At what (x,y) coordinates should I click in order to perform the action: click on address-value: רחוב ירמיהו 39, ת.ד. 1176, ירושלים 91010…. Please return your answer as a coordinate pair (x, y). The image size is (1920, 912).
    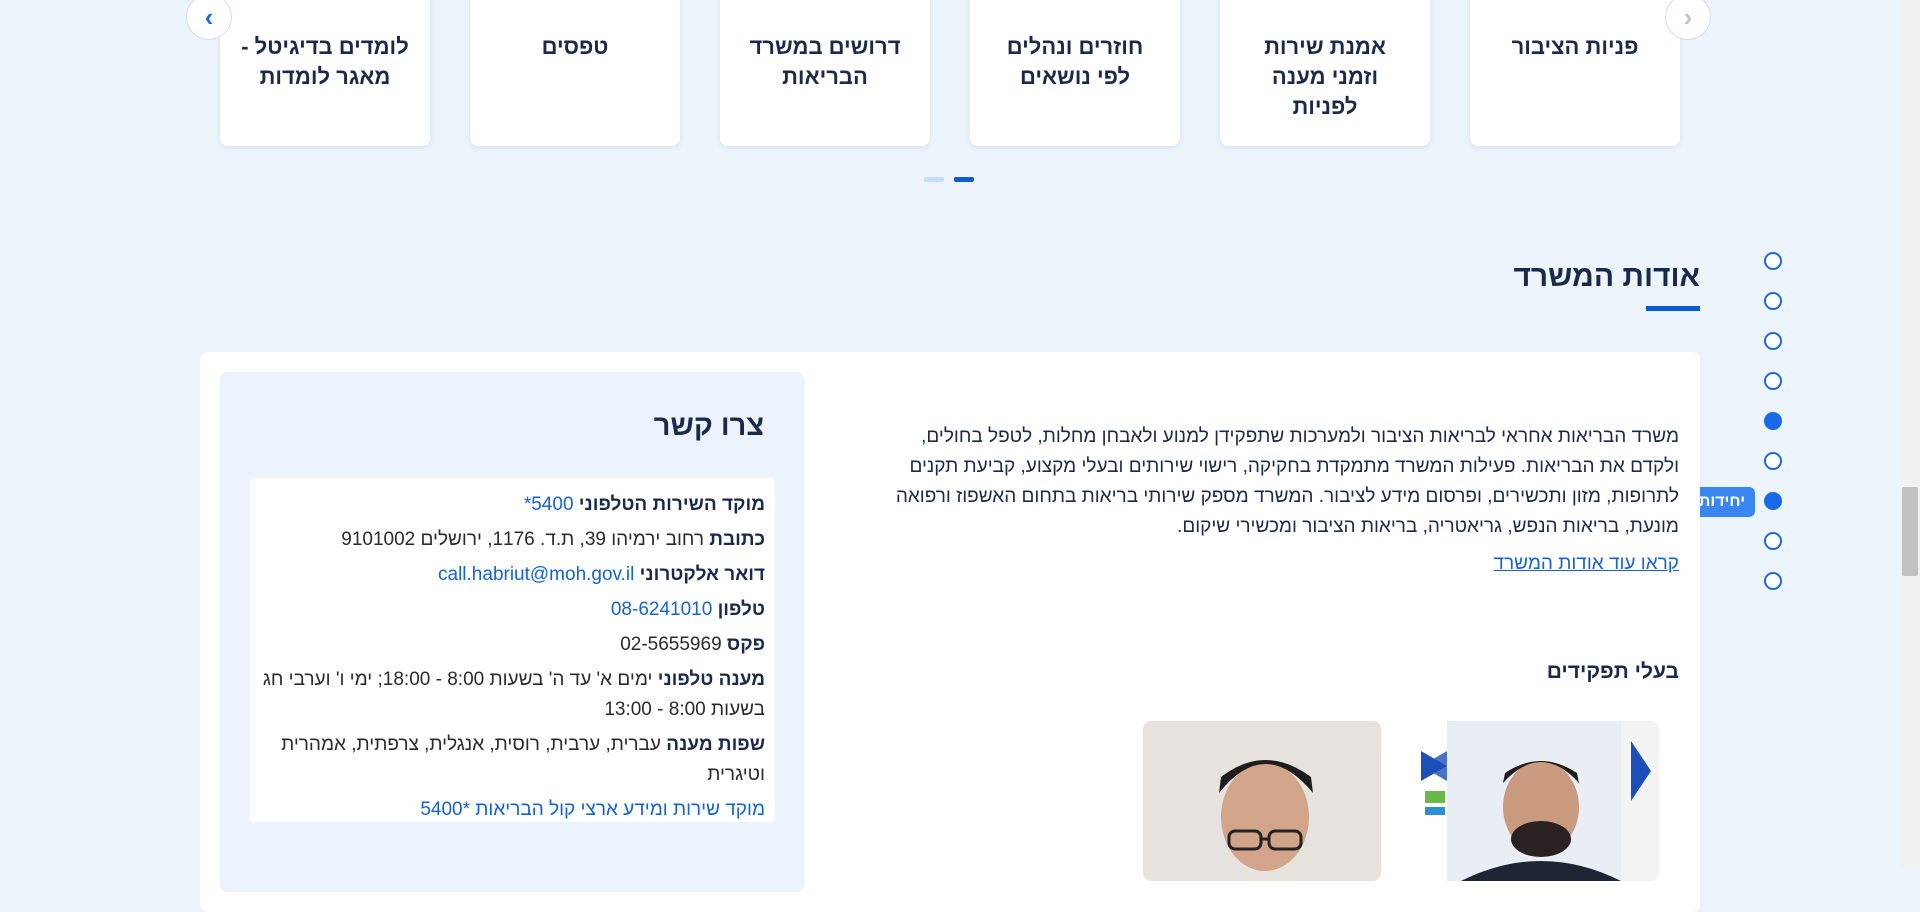
    Looking at the image, I should click on (523, 539).